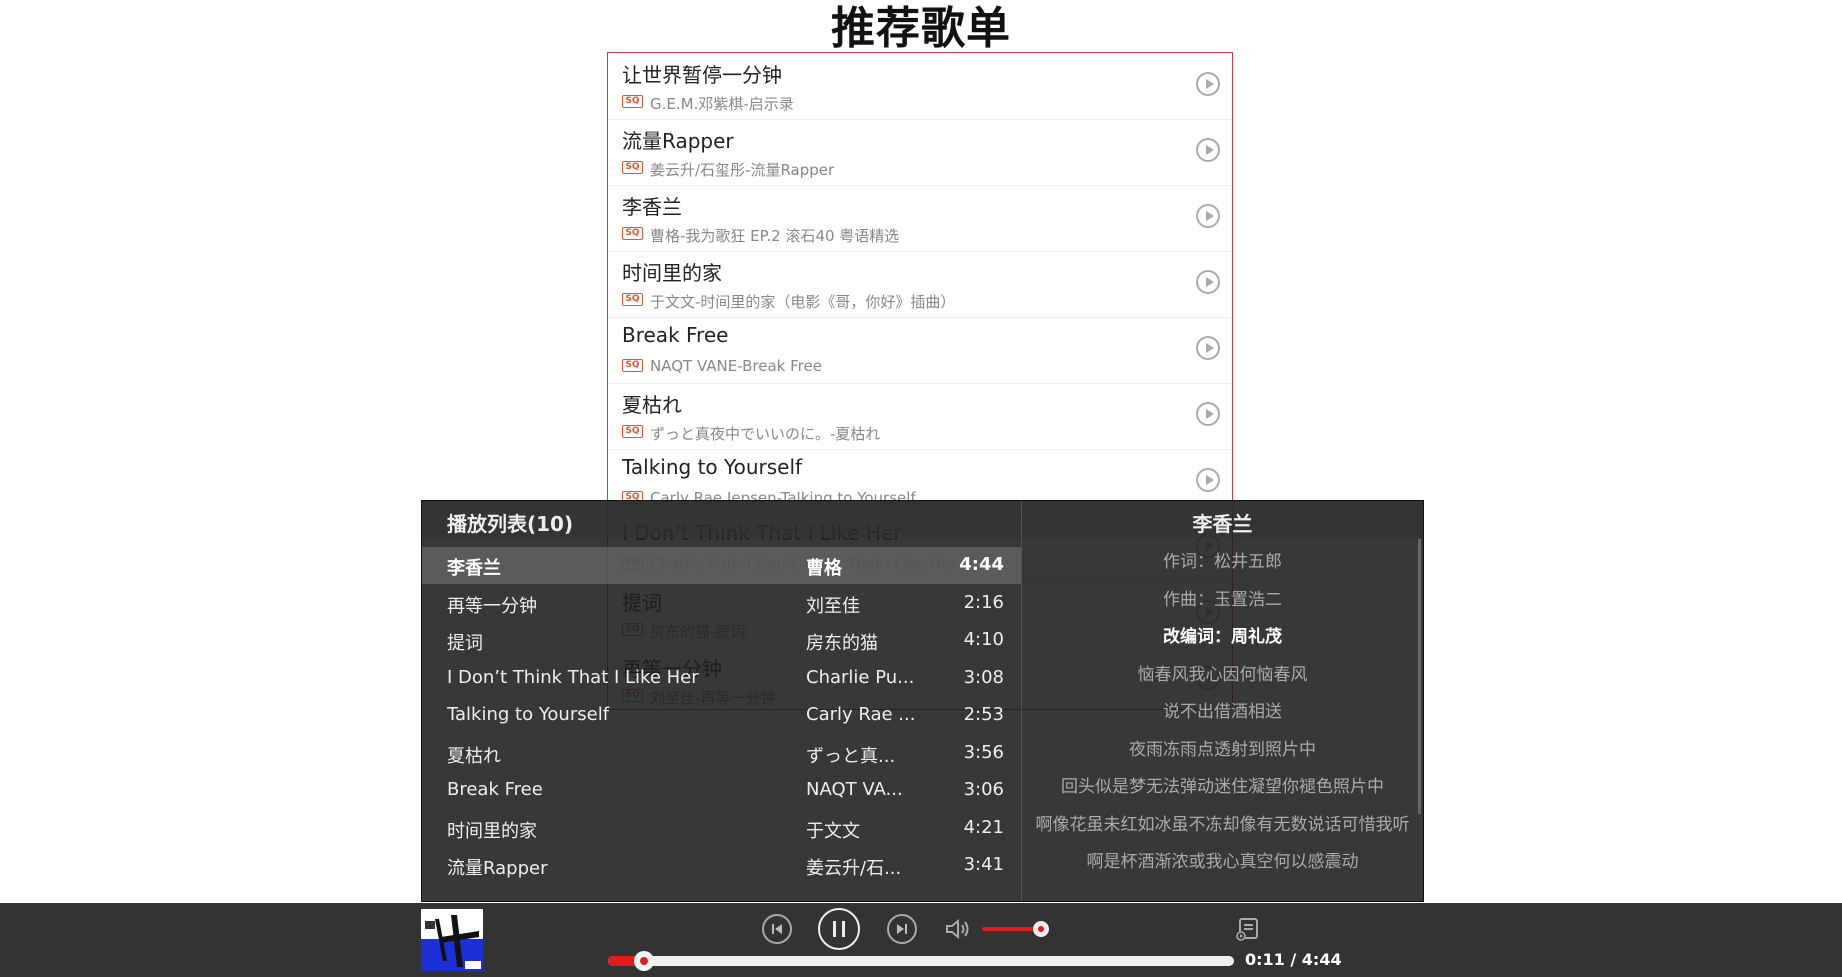 This screenshot has height=977, width=1842. Describe the element at coordinates (1222, 749) in the screenshot. I see `lyric-line: 夜雨冻雨点透射到照片中` at that location.